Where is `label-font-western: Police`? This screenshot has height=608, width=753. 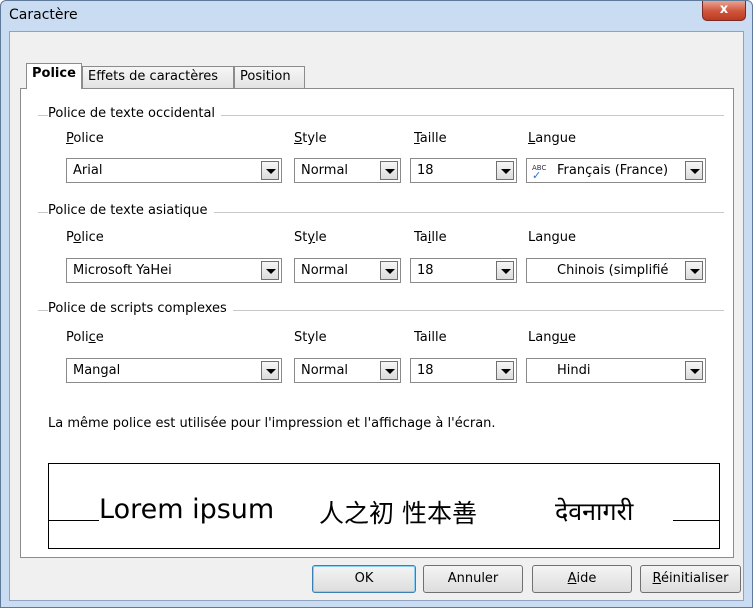
label-font-western: Police is located at coordinates (85, 138).